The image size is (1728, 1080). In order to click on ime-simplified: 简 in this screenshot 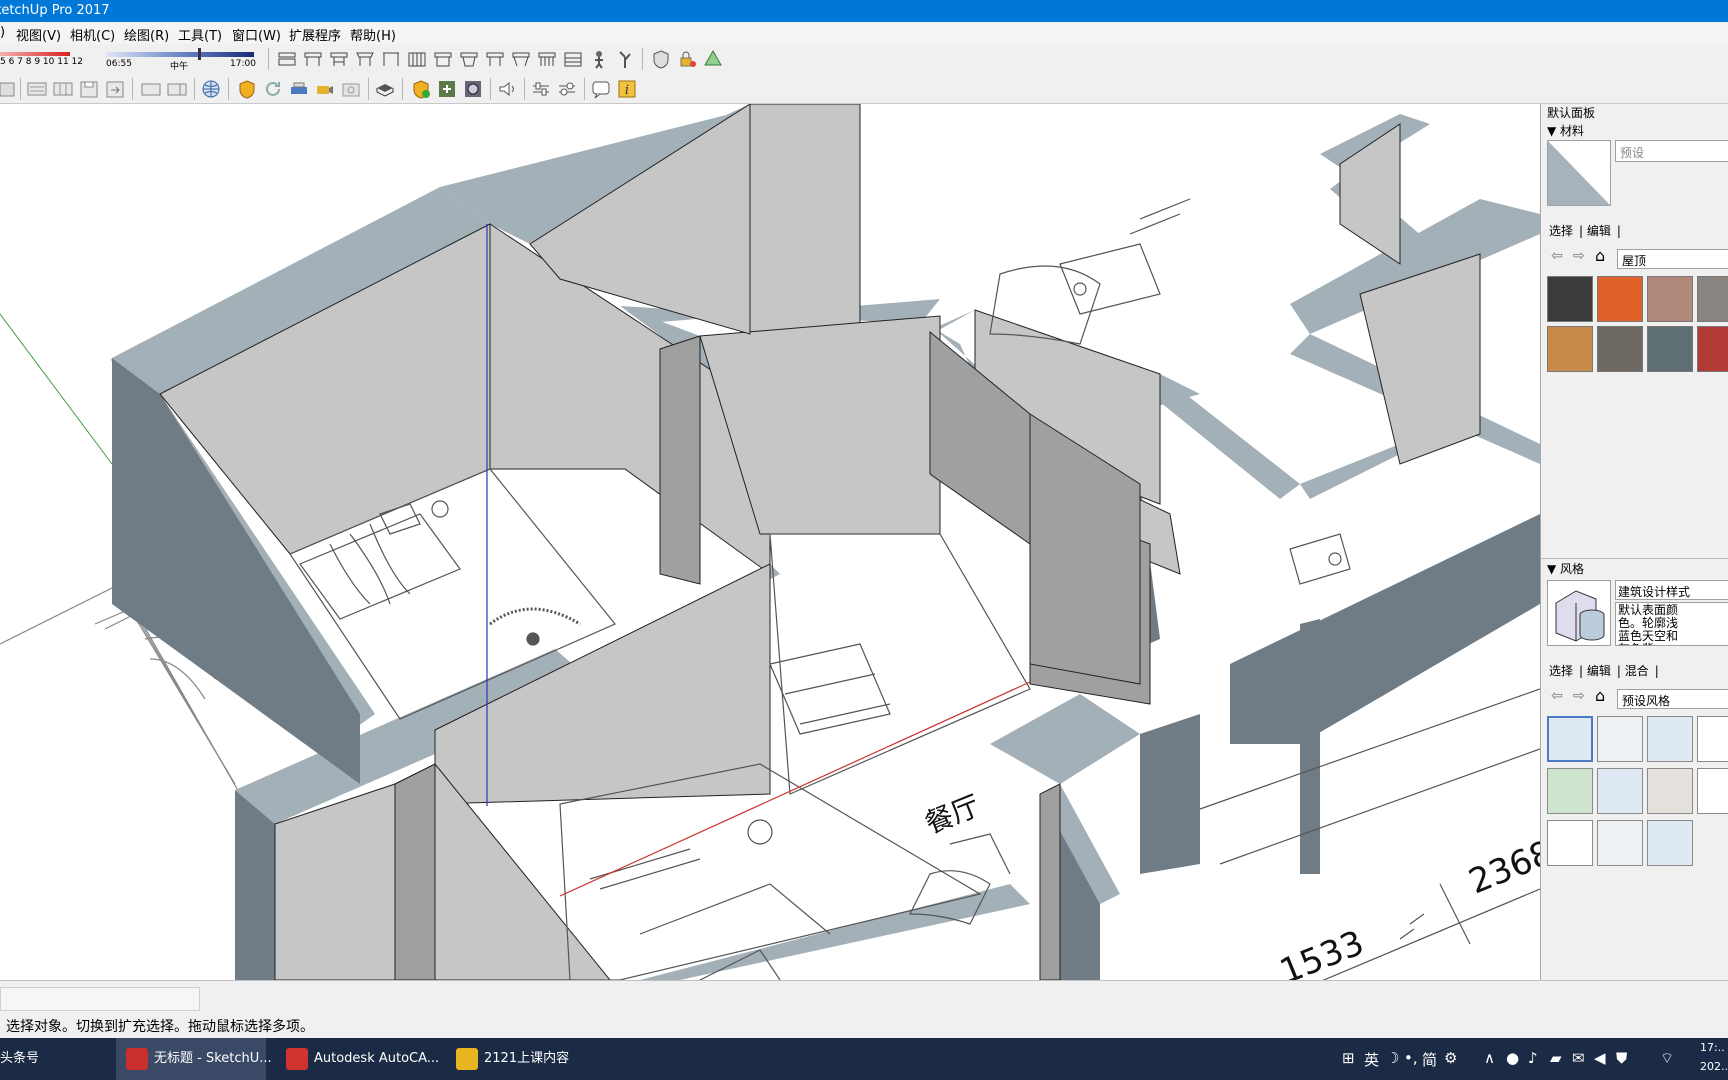, I will do `click(1429, 1059)`.